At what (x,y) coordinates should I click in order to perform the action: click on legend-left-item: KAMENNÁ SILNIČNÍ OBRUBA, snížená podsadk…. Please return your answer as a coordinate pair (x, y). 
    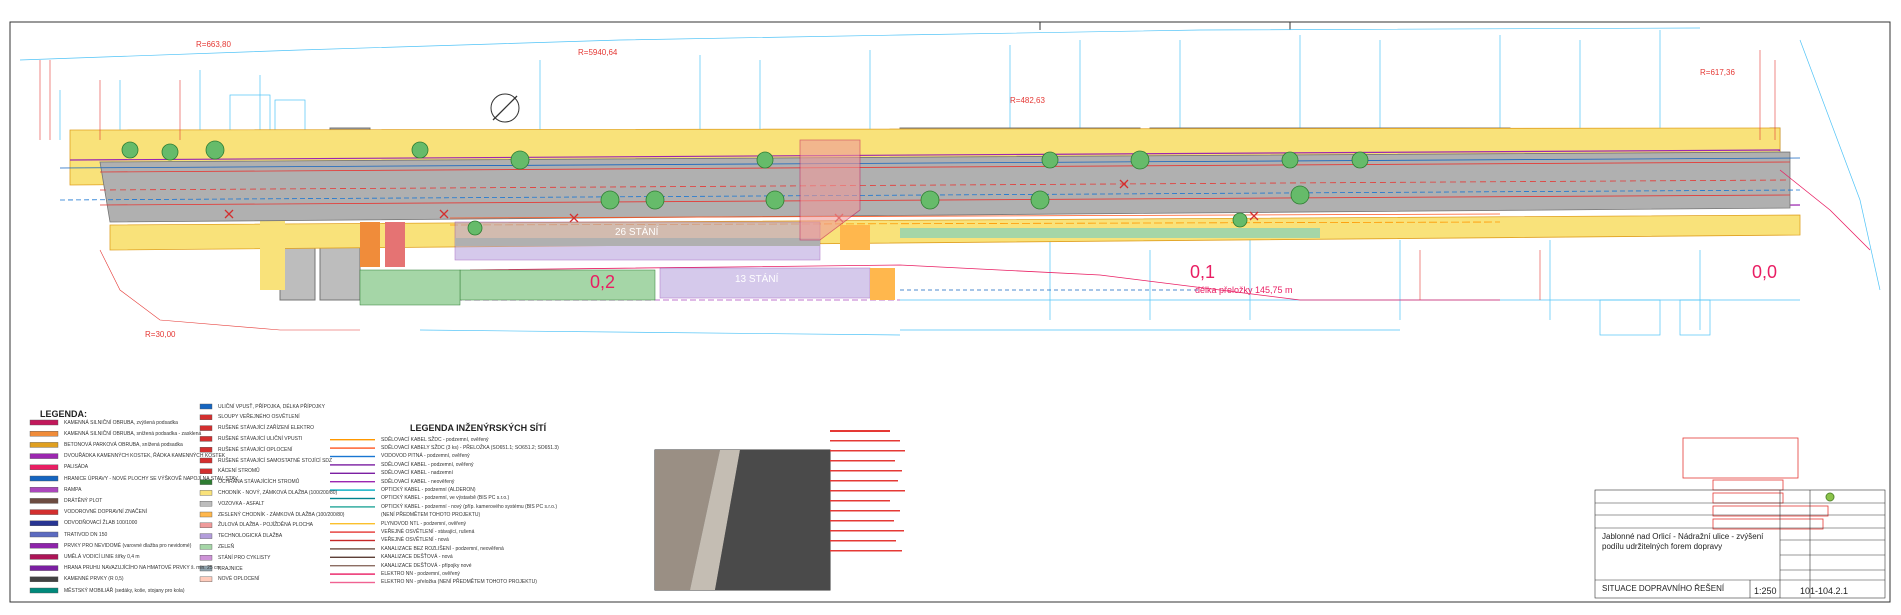
    Looking at the image, I should click on (133, 433).